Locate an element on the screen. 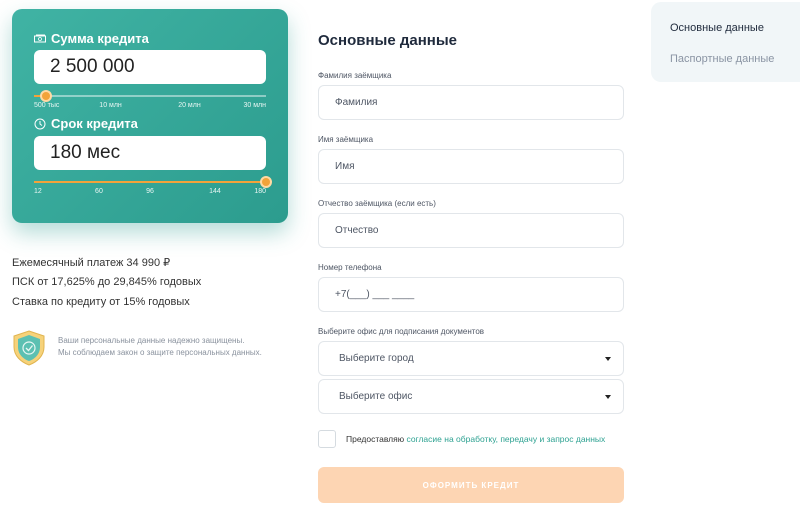 The image size is (800, 514). phone-input: +7(___) ___ ____ is located at coordinates (471, 294).